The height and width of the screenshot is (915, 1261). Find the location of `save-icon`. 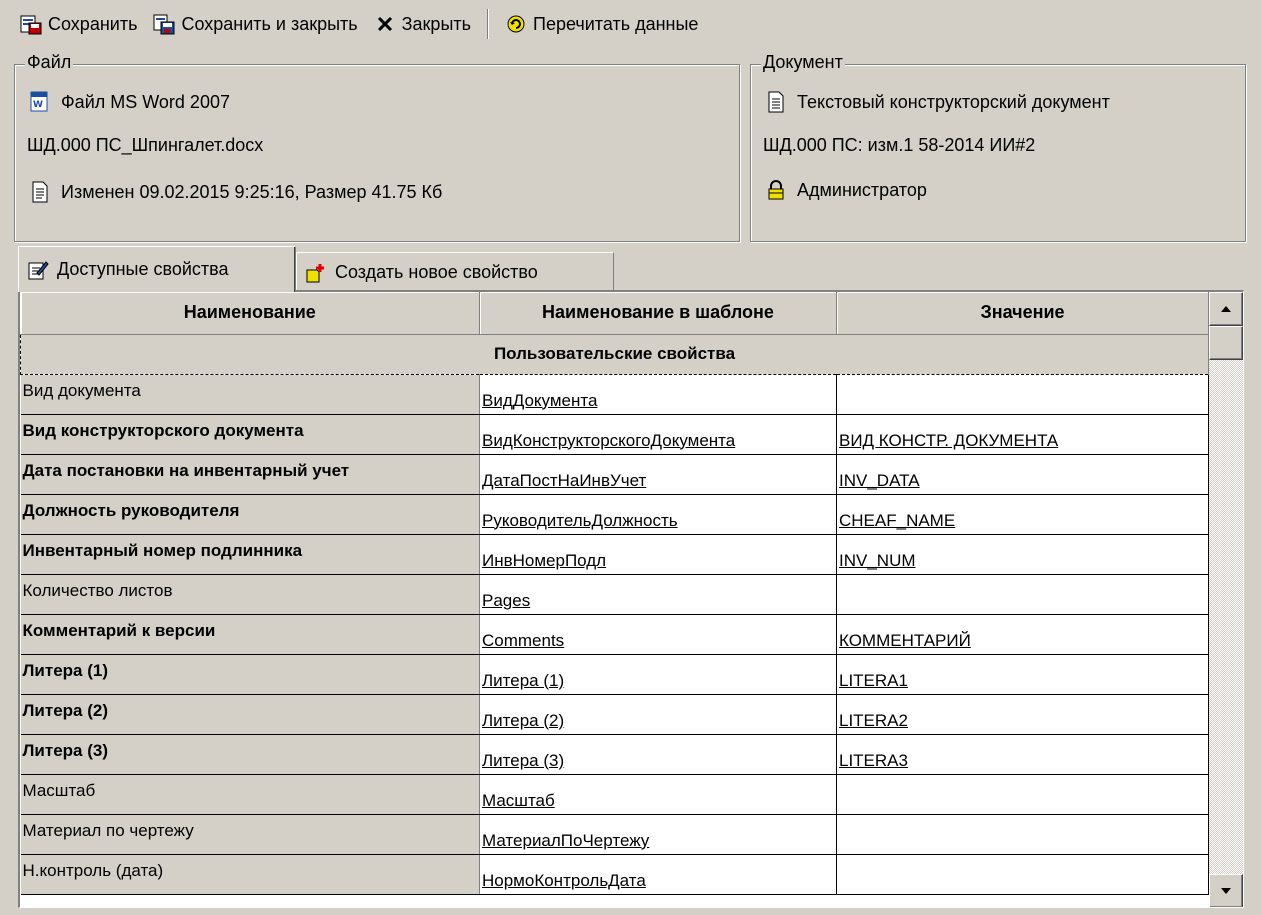

save-icon is located at coordinates (31, 24).